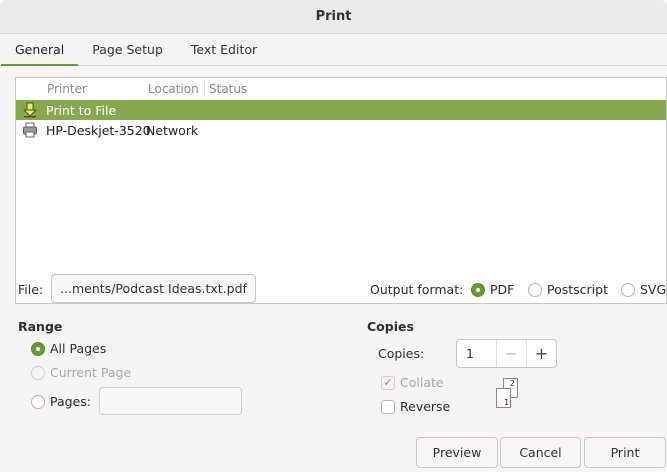 The height and width of the screenshot is (472, 667). What do you see at coordinates (176, 88) in the screenshot?
I see `column-header-location: Location` at bounding box center [176, 88].